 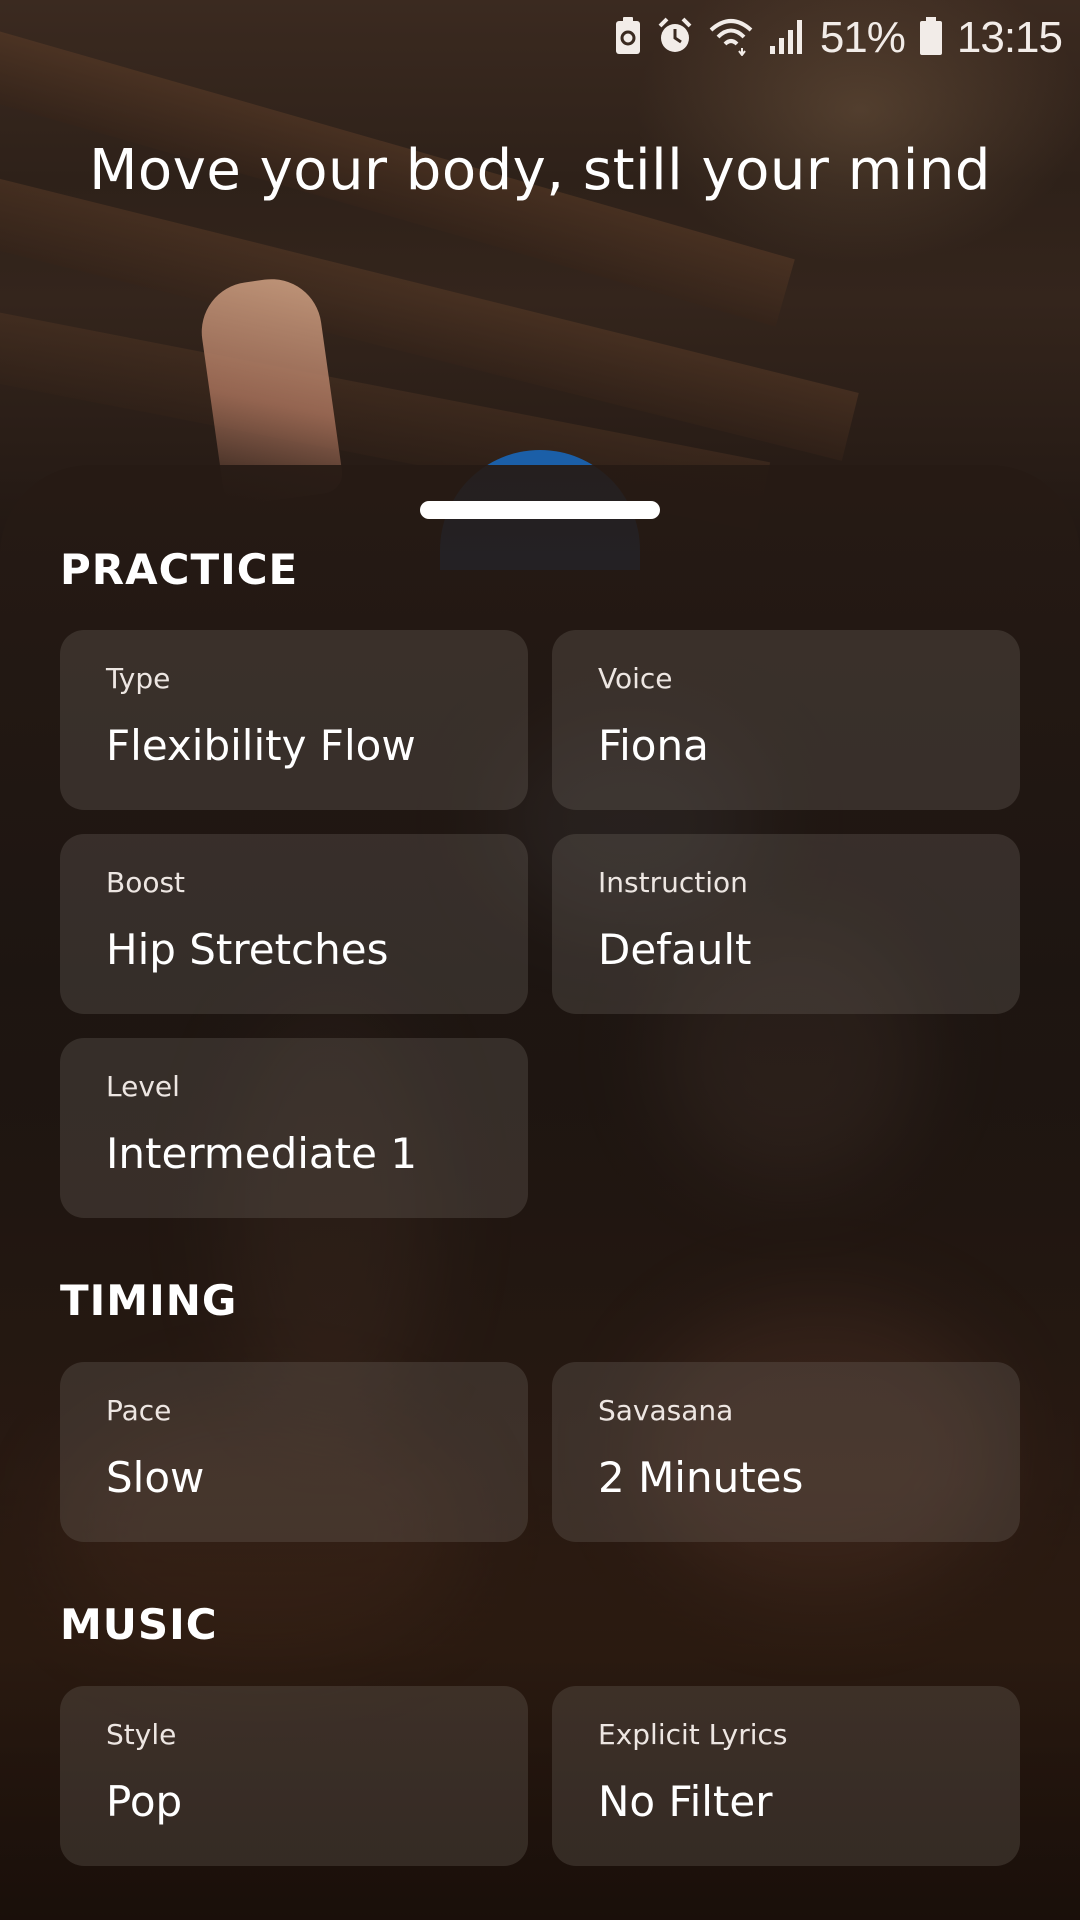 What do you see at coordinates (139, 1624) in the screenshot?
I see `section-title-music: MUSIC` at bounding box center [139, 1624].